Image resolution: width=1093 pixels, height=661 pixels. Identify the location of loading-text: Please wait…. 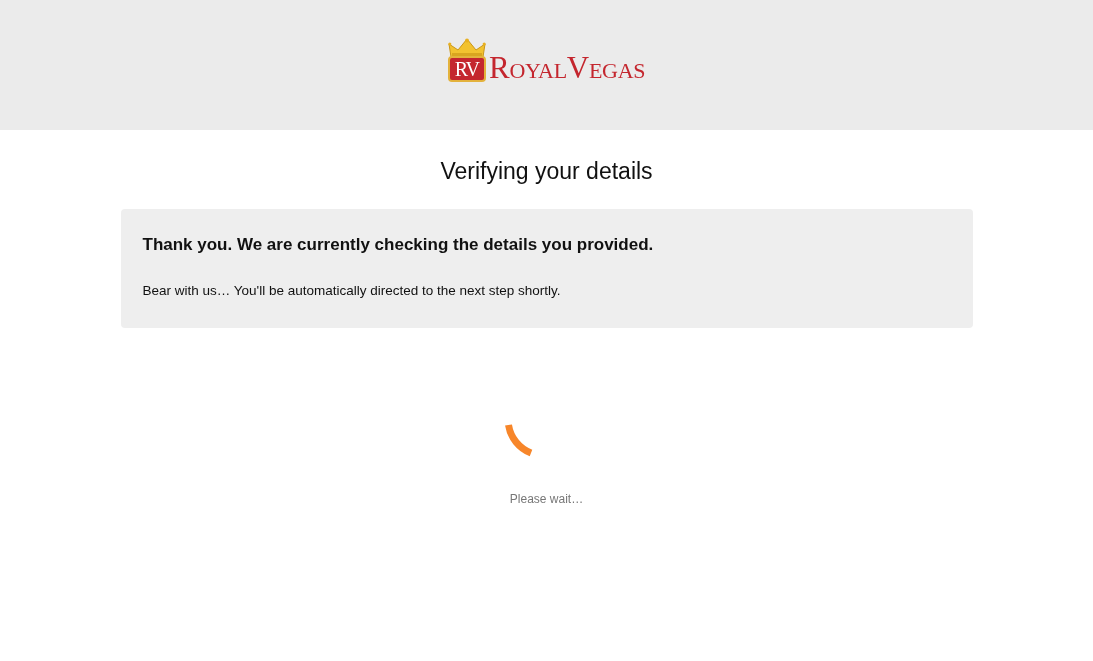
(546, 499).